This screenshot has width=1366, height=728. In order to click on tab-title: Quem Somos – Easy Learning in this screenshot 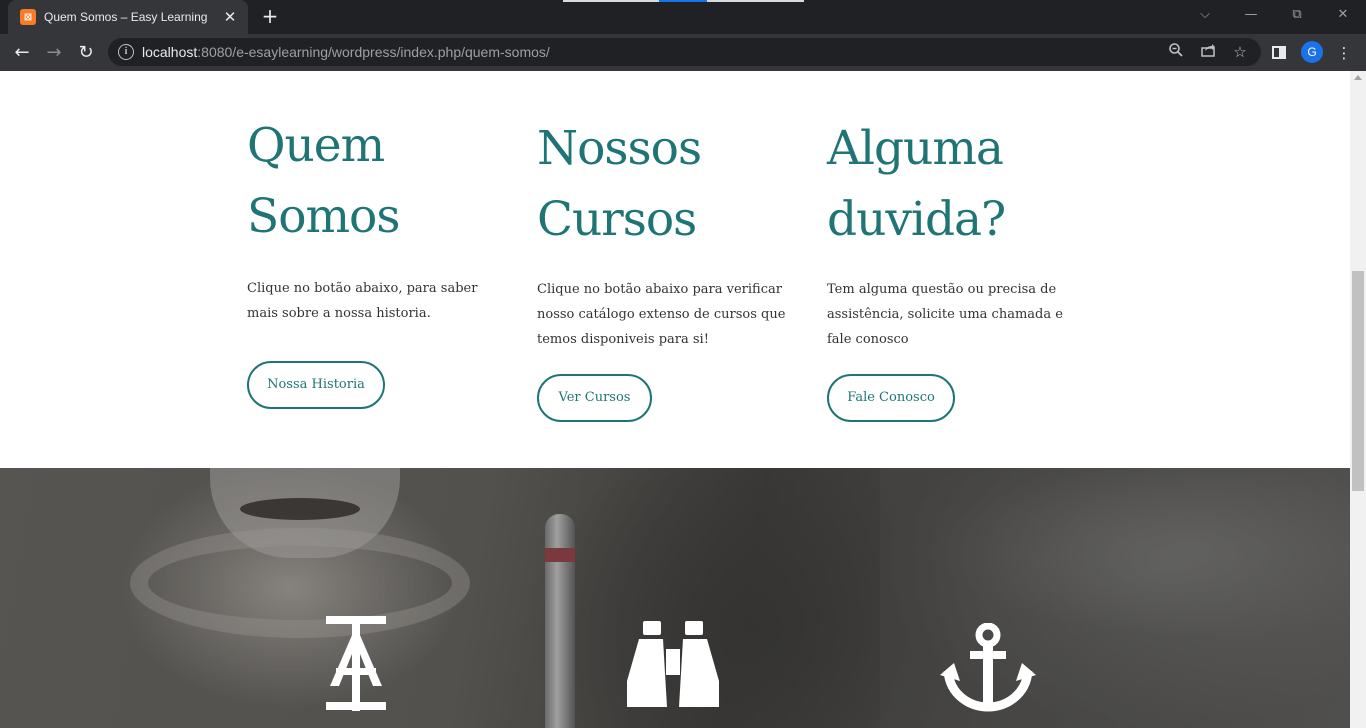, I will do `click(126, 17)`.